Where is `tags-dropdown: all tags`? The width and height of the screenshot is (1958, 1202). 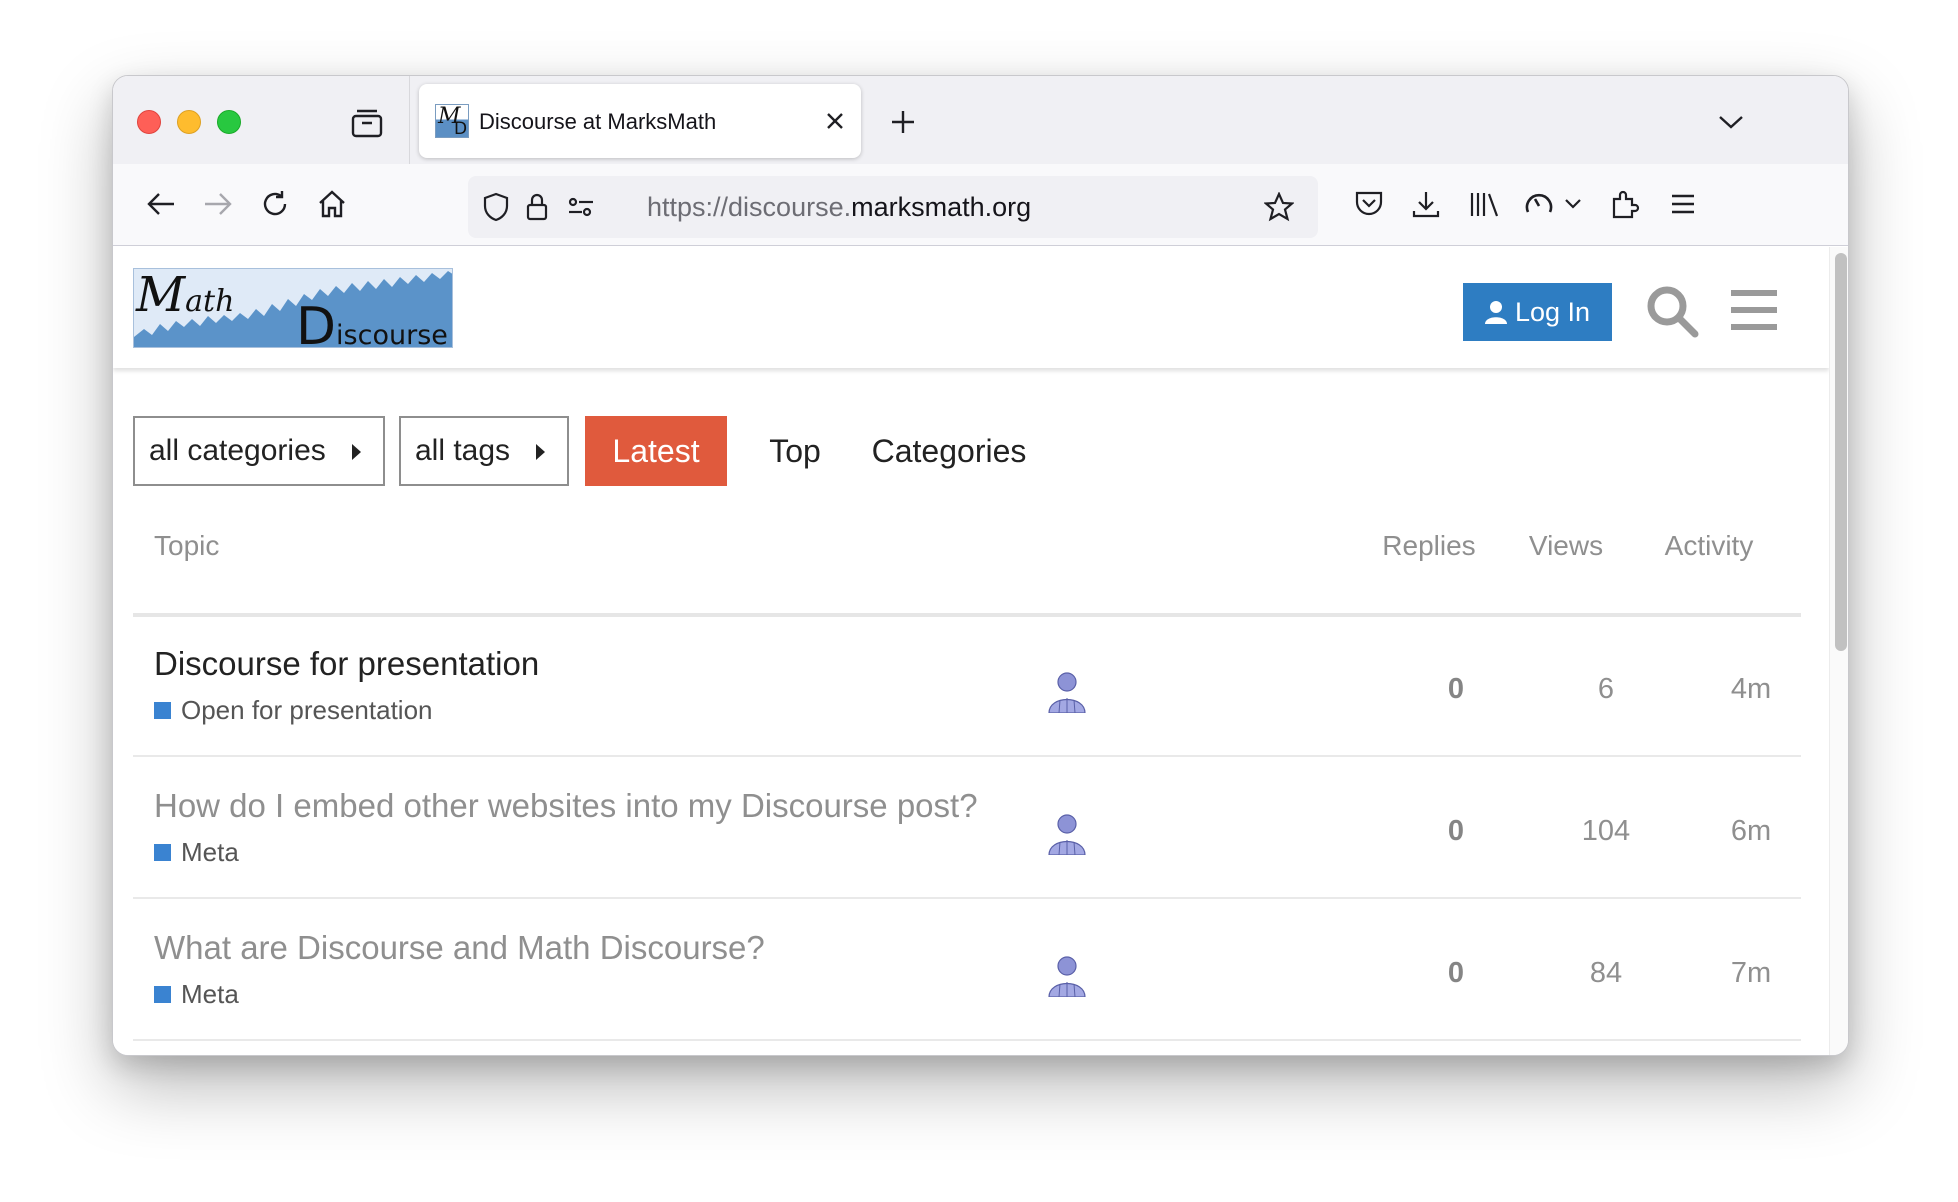 tags-dropdown: all tags is located at coordinates (484, 451).